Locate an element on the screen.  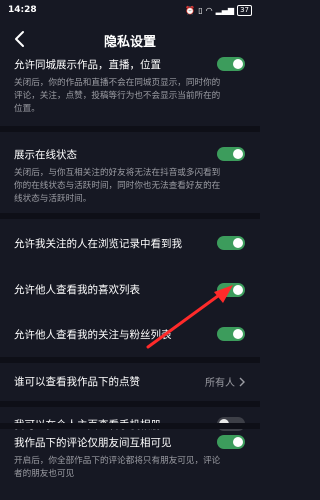
setting-title: 展示在线状态 is located at coordinates (45, 155).